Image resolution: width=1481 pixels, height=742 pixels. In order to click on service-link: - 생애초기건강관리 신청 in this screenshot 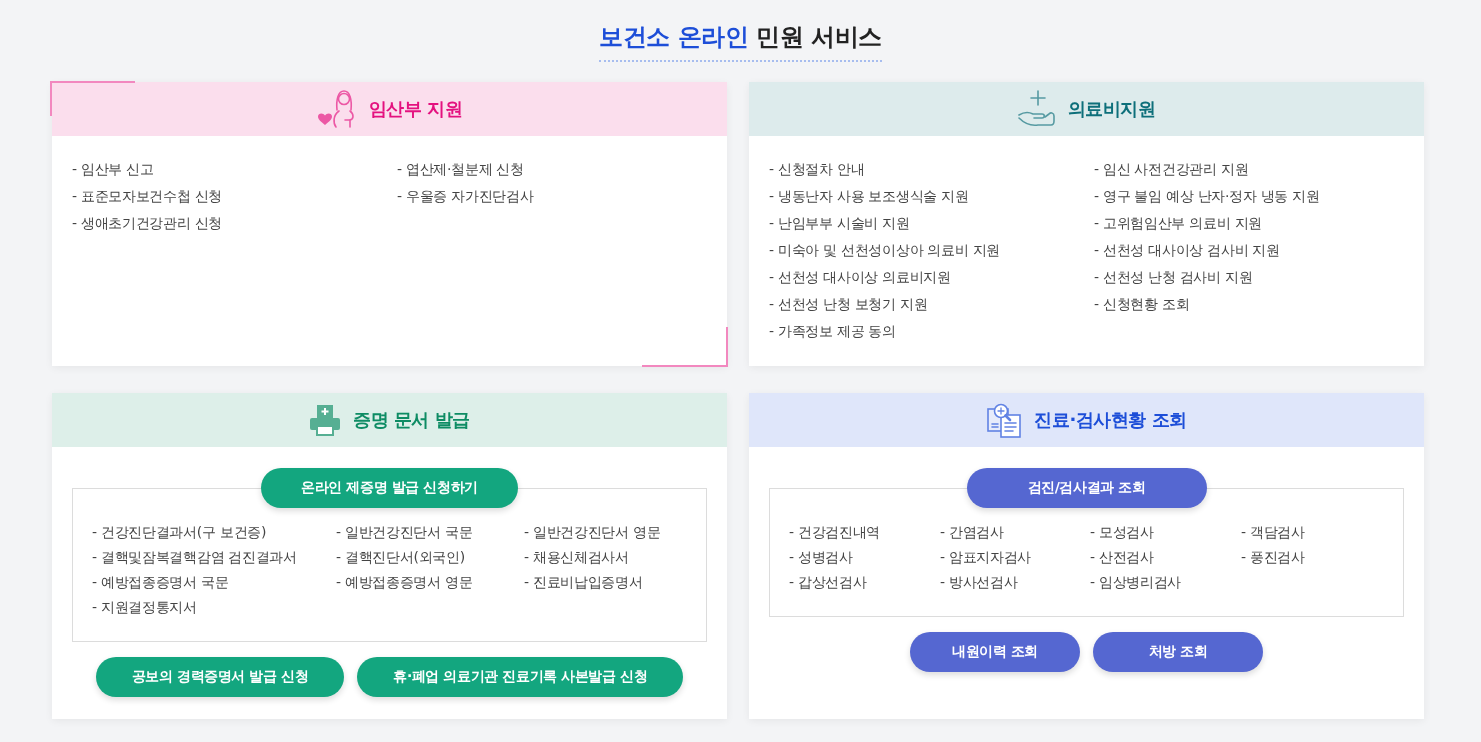, I will do `click(147, 223)`.